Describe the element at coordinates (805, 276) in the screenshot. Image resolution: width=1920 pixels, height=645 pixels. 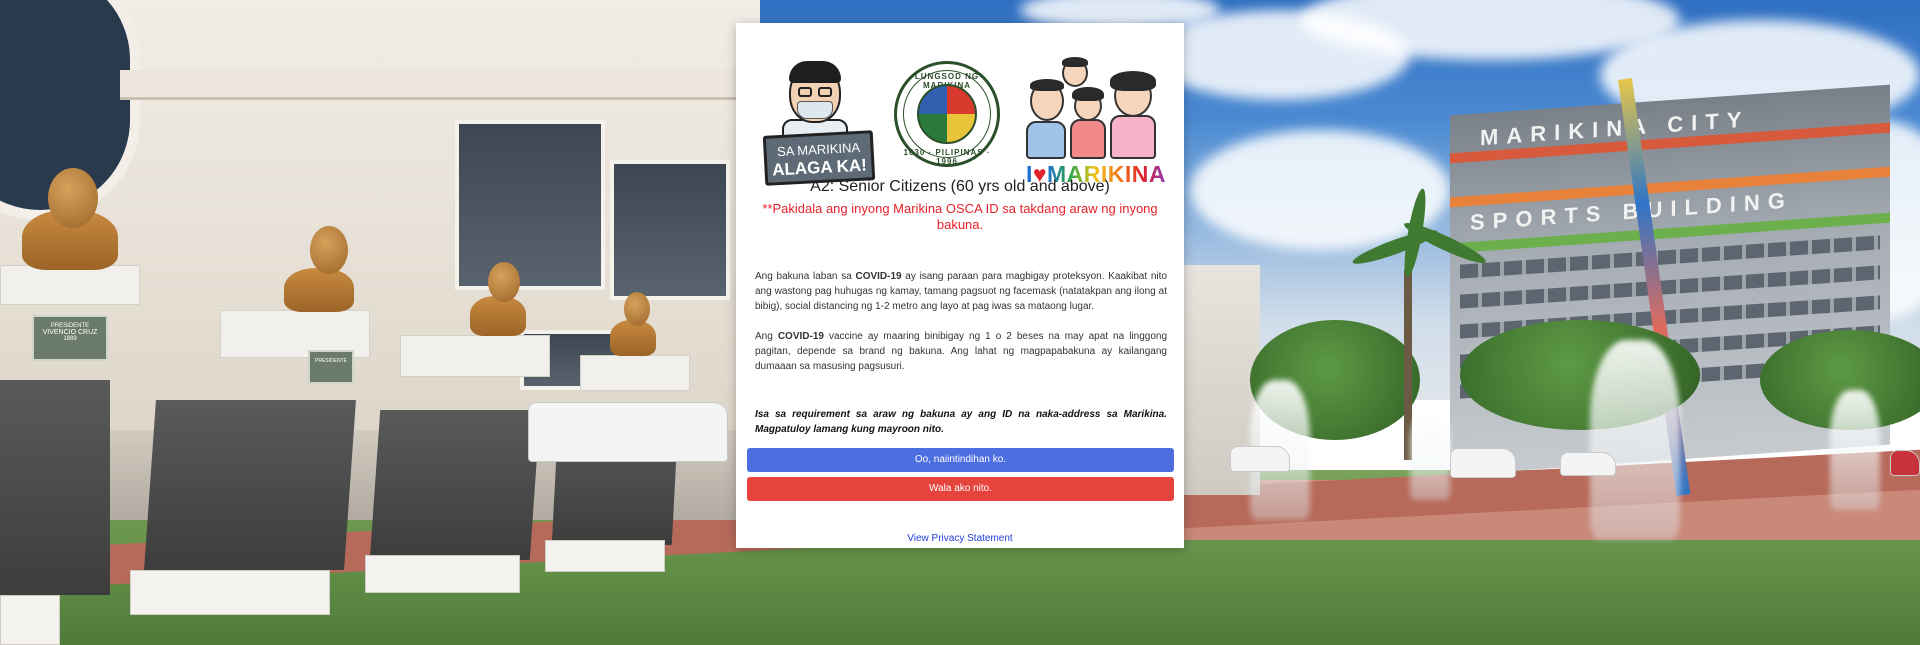
I see `paragraph-text: Ang bakuna laban sa` at that location.